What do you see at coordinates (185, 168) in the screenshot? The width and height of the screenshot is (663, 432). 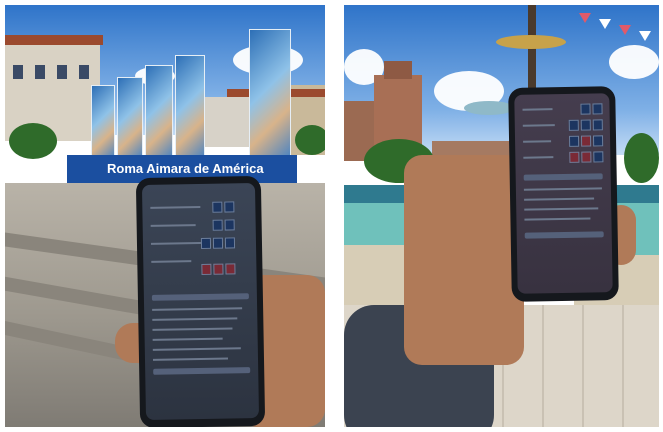 I see `sign-text: Roma Aimara de América` at bounding box center [185, 168].